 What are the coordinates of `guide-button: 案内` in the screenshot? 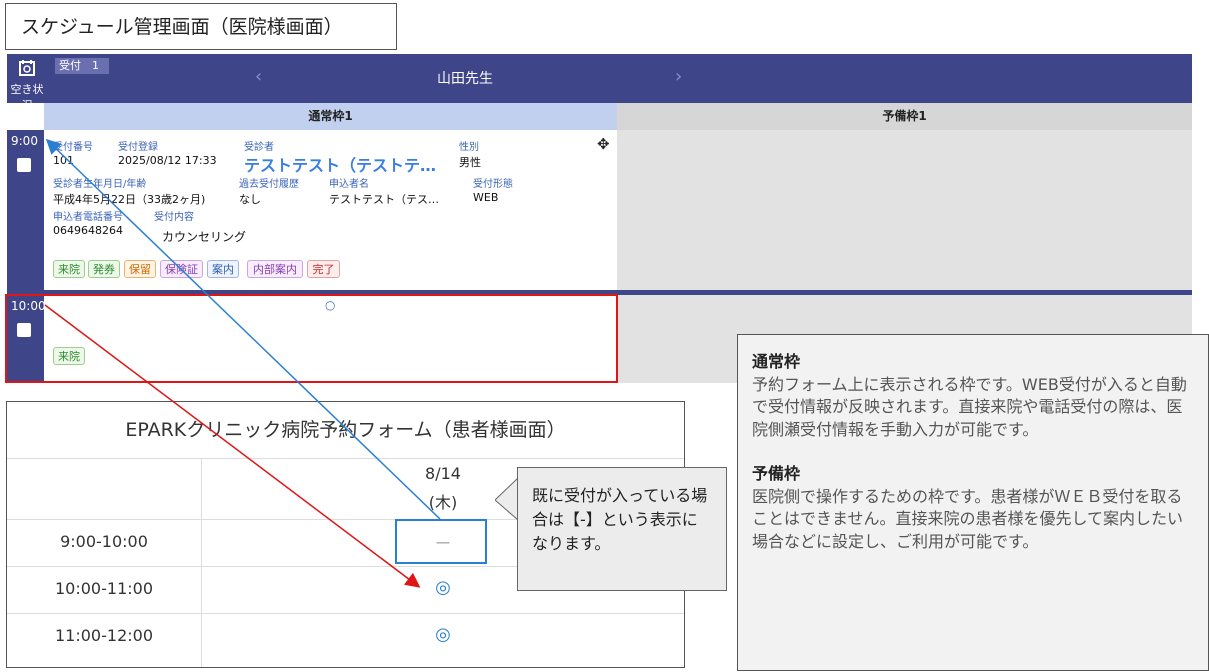 It's located at (223, 269).